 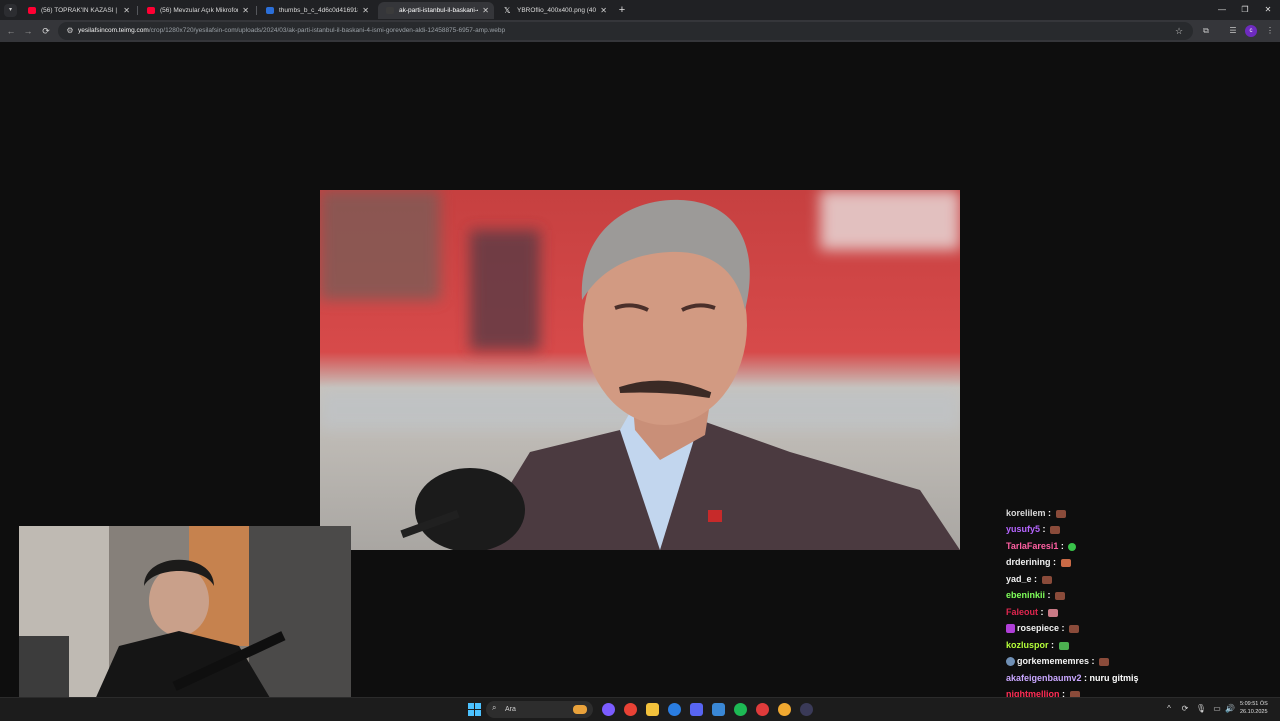 What do you see at coordinates (1027, 645) in the screenshot?
I see `chat-username: kozluspor` at bounding box center [1027, 645].